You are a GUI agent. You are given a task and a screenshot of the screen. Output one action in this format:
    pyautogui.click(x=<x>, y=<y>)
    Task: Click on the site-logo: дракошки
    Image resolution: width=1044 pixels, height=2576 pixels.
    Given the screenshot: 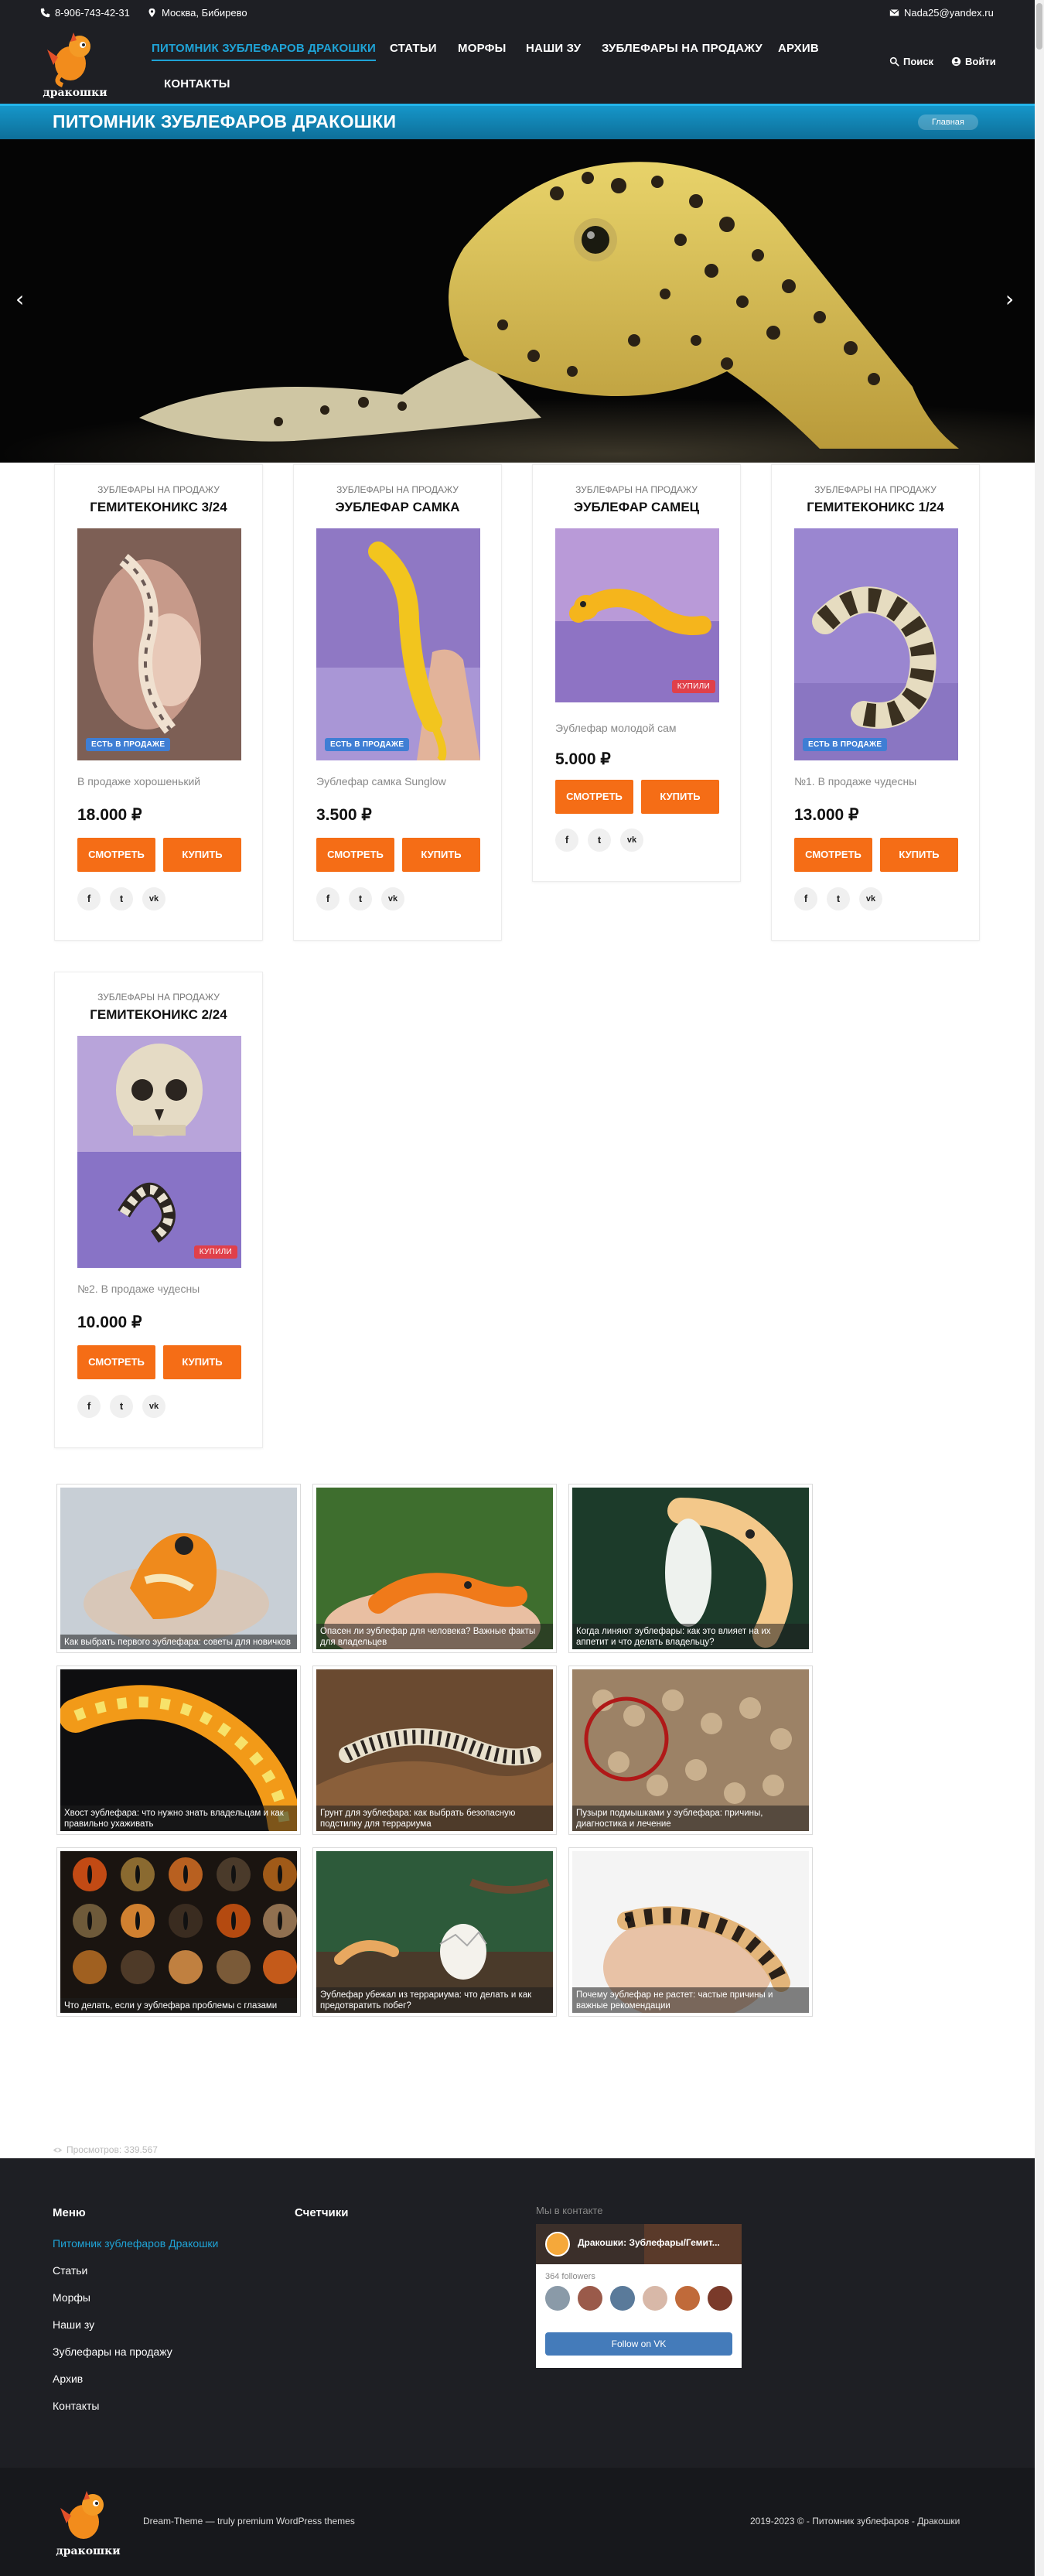 What is the action you would take?
    pyautogui.click(x=75, y=63)
    